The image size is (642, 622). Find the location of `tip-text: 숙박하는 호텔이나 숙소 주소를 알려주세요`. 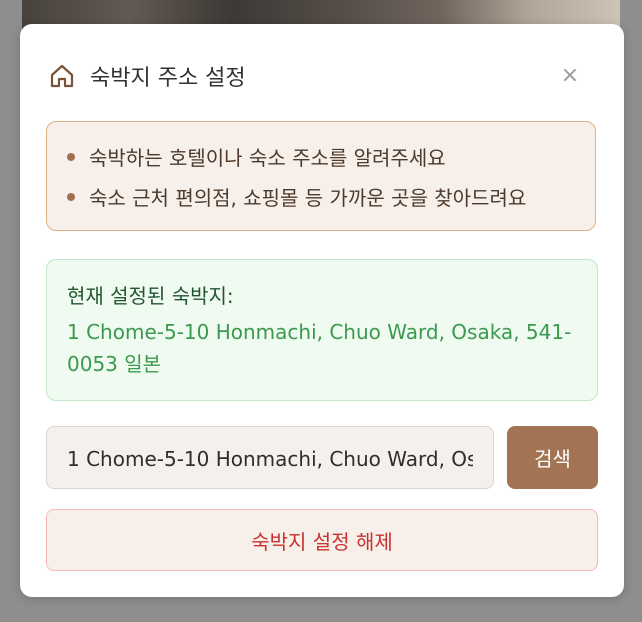

tip-text: 숙박하는 호텔이나 숙소 주소를 알려주세요 is located at coordinates (267, 158).